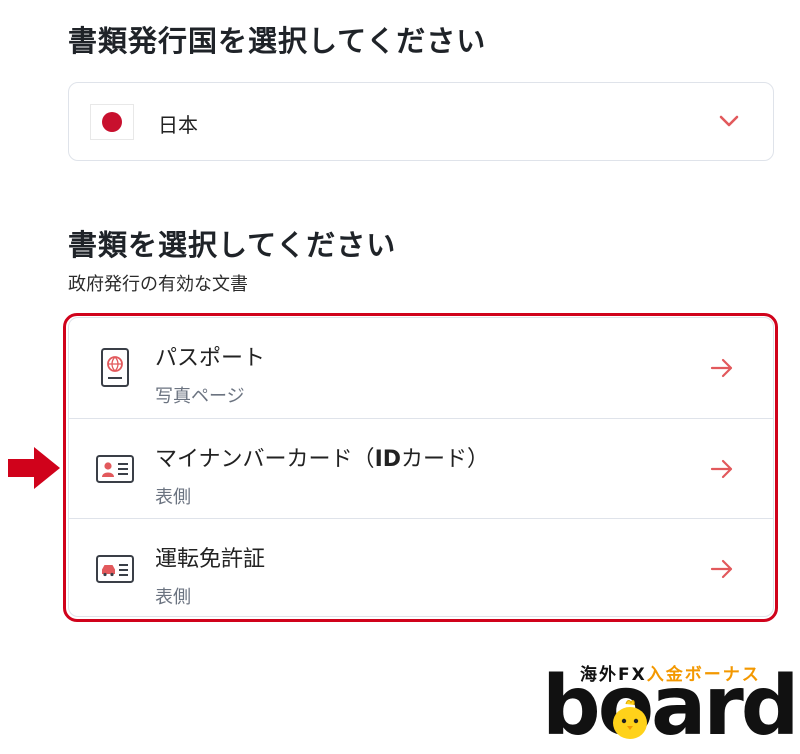 The width and height of the screenshot is (800, 754). Describe the element at coordinates (210, 358) in the screenshot. I see `document-title: パスポート` at that location.